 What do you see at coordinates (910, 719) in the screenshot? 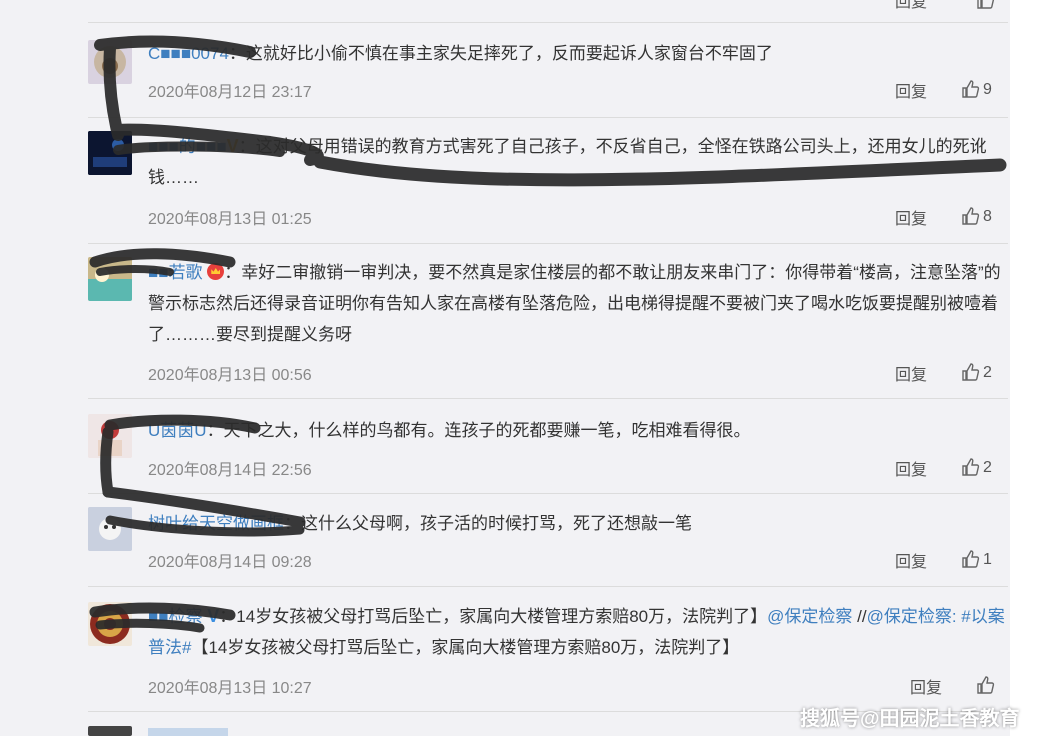
I see `watermark: 搜狐号@田园泥土香教育` at bounding box center [910, 719].